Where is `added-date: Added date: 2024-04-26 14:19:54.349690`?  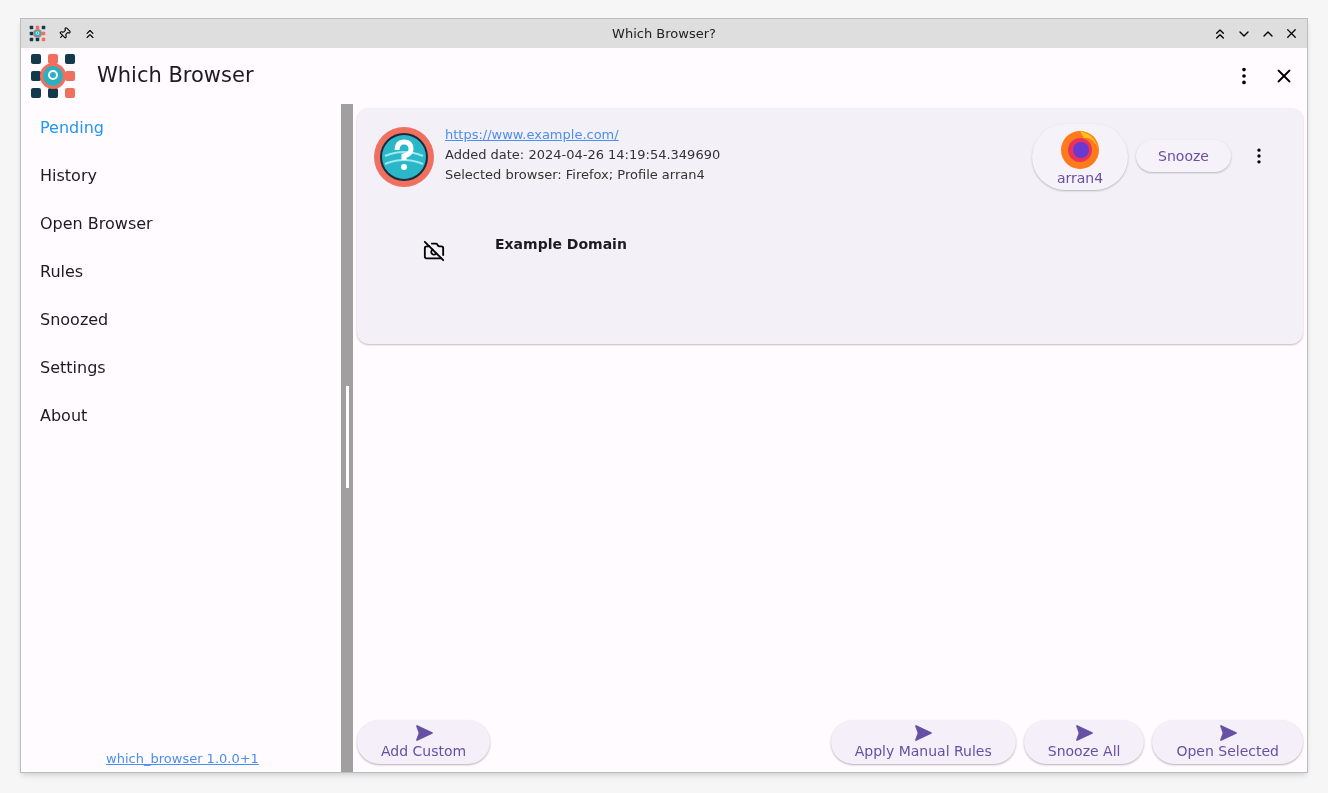 added-date: Added date: 2024-04-26 14:19:54.349690 is located at coordinates (583, 155).